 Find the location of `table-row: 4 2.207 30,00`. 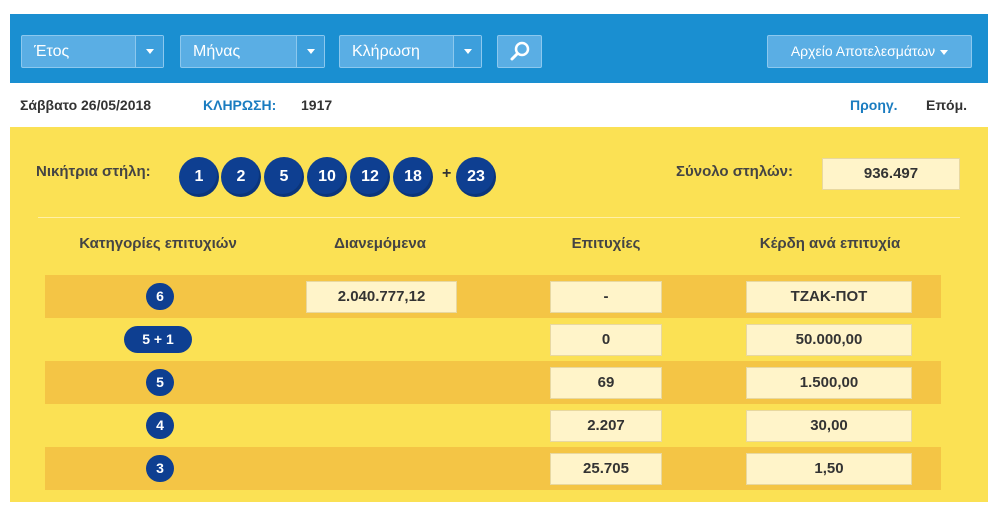

table-row: 4 2.207 30,00 is located at coordinates (493, 425).